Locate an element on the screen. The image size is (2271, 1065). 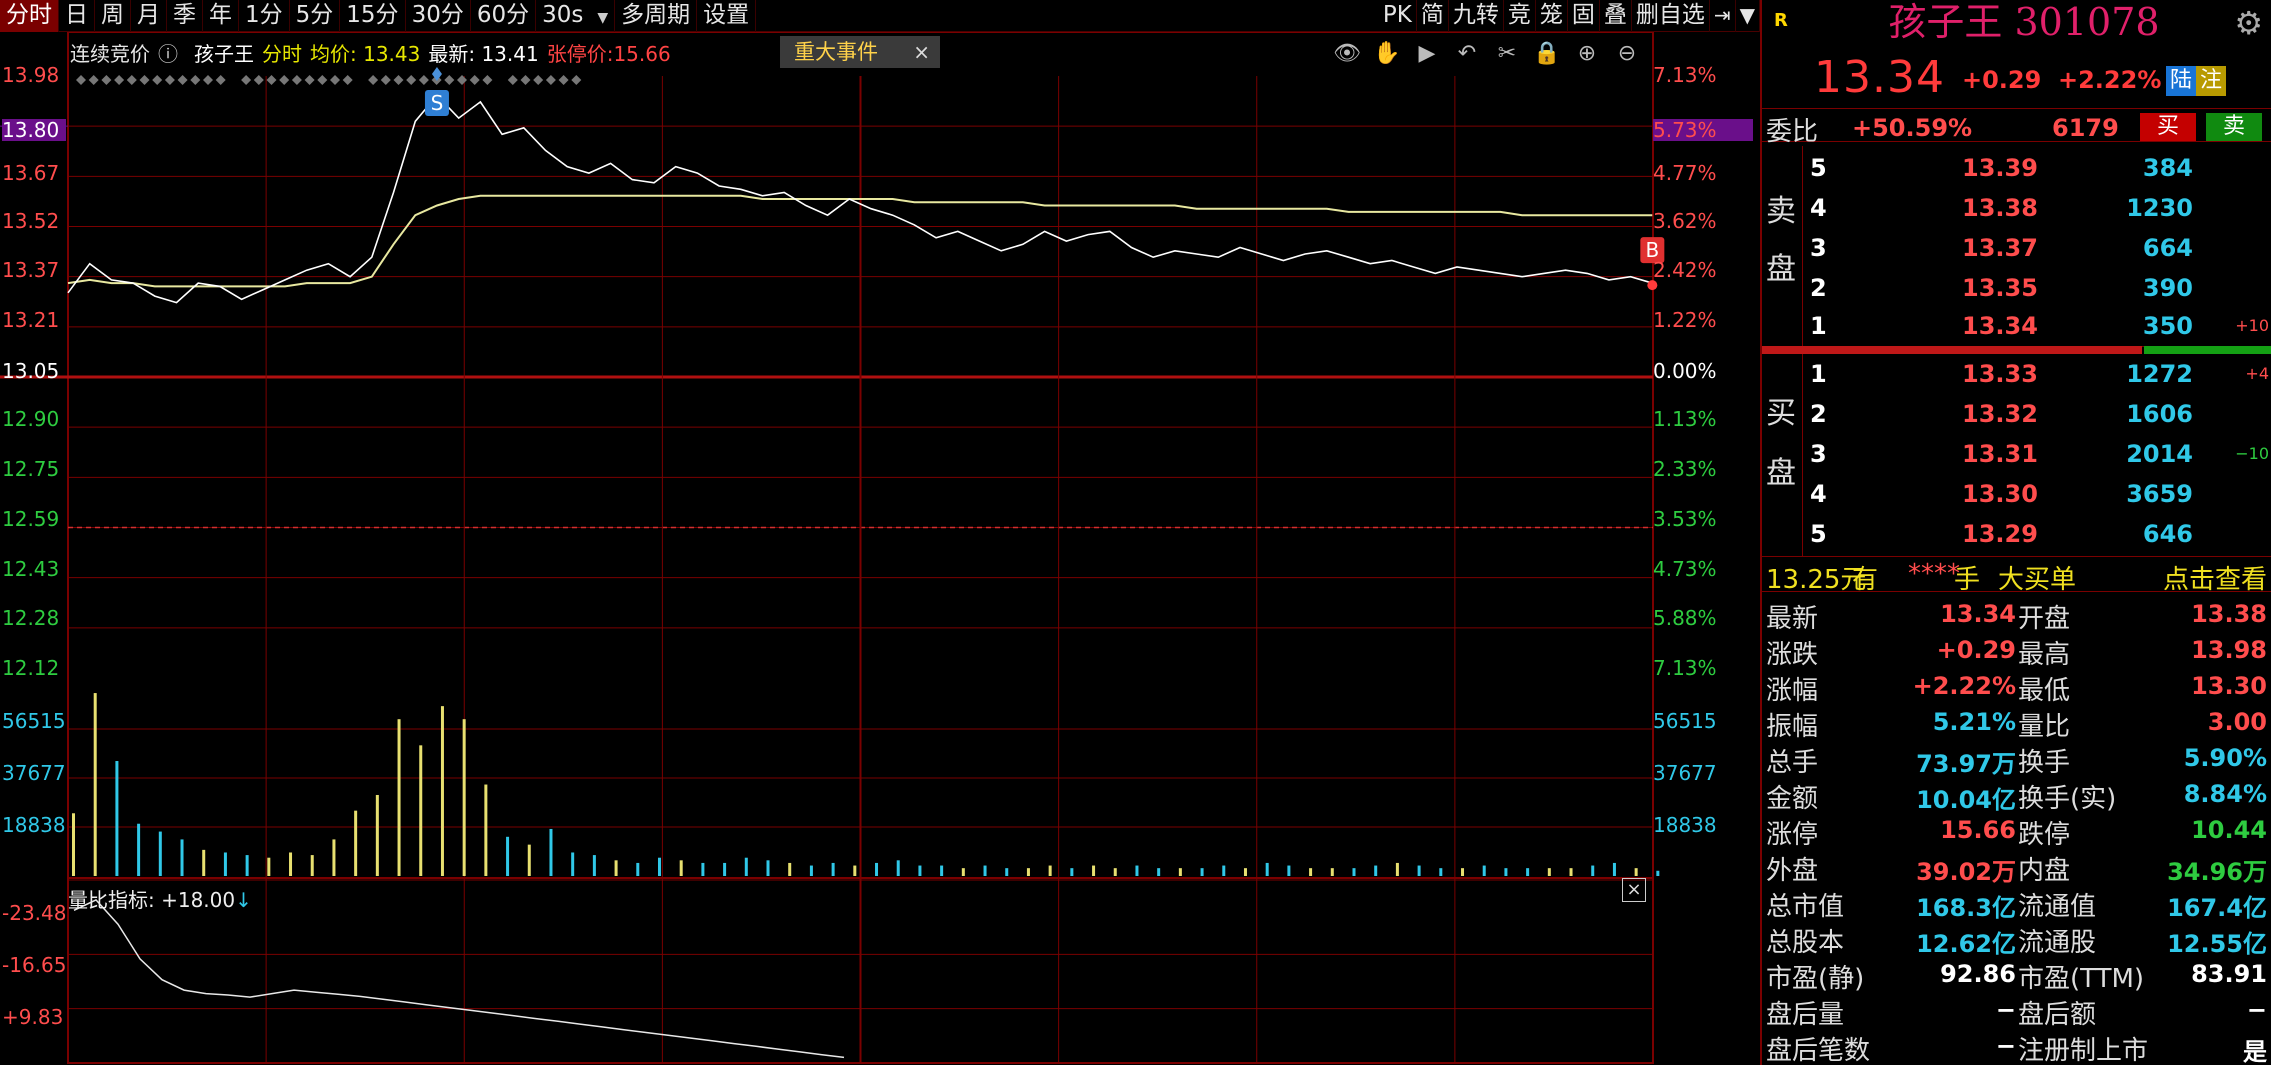
commission-ratio-label: 委比 is located at coordinates (1792, 132).